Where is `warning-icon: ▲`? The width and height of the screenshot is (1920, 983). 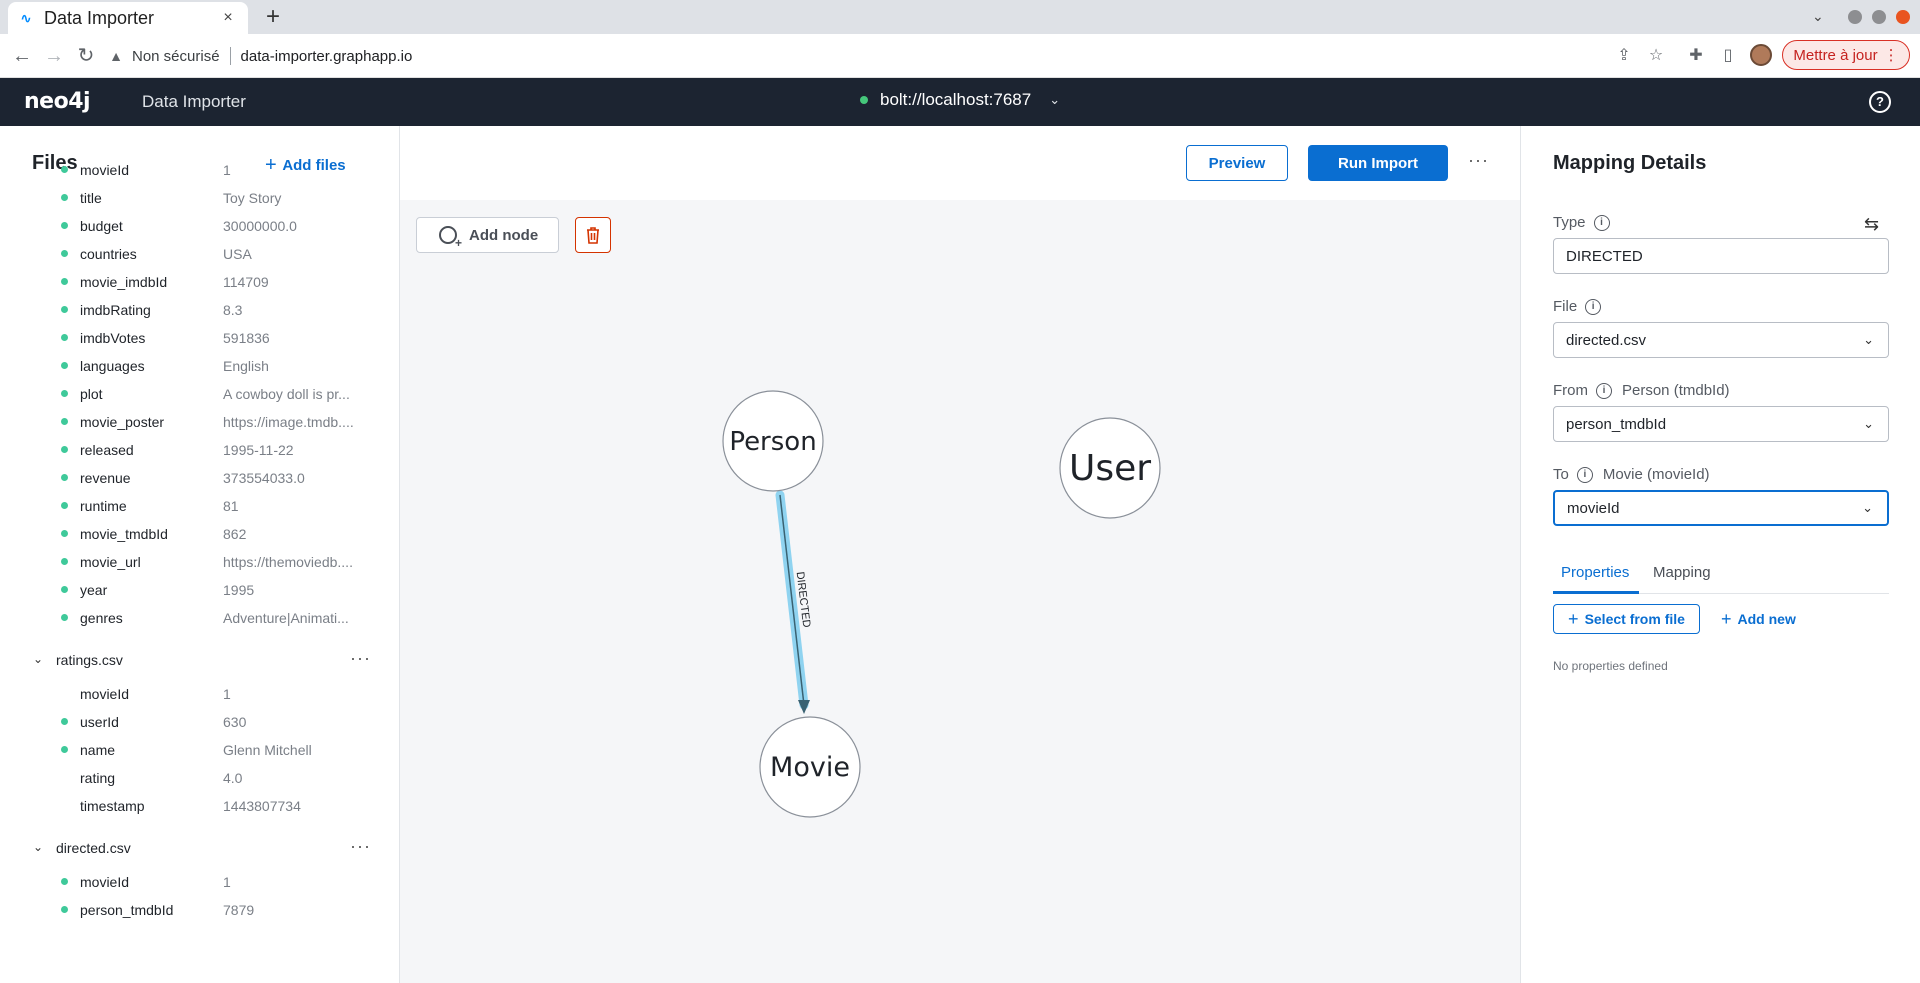 warning-icon: ▲ is located at coordinates (116, 56).